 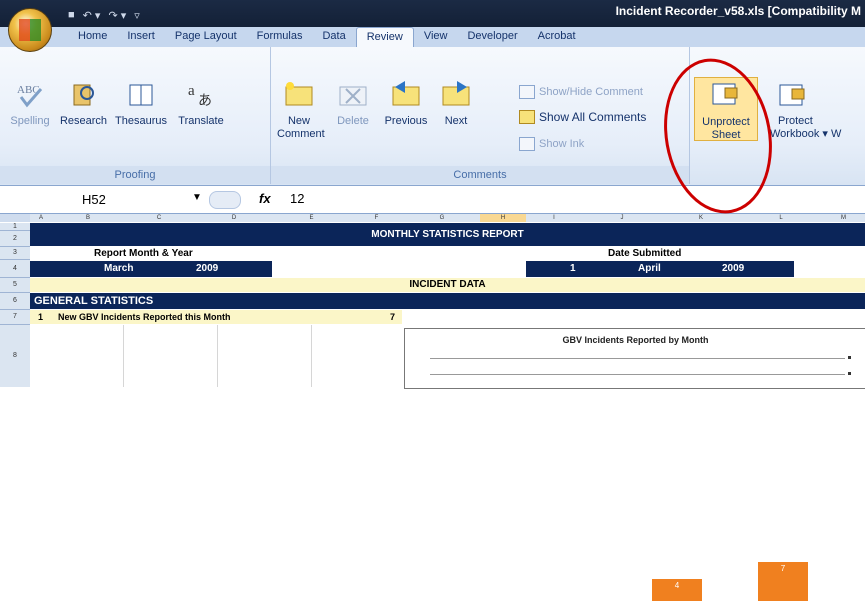 I want to click on next-comment-icon, so click(x=456, y=94).